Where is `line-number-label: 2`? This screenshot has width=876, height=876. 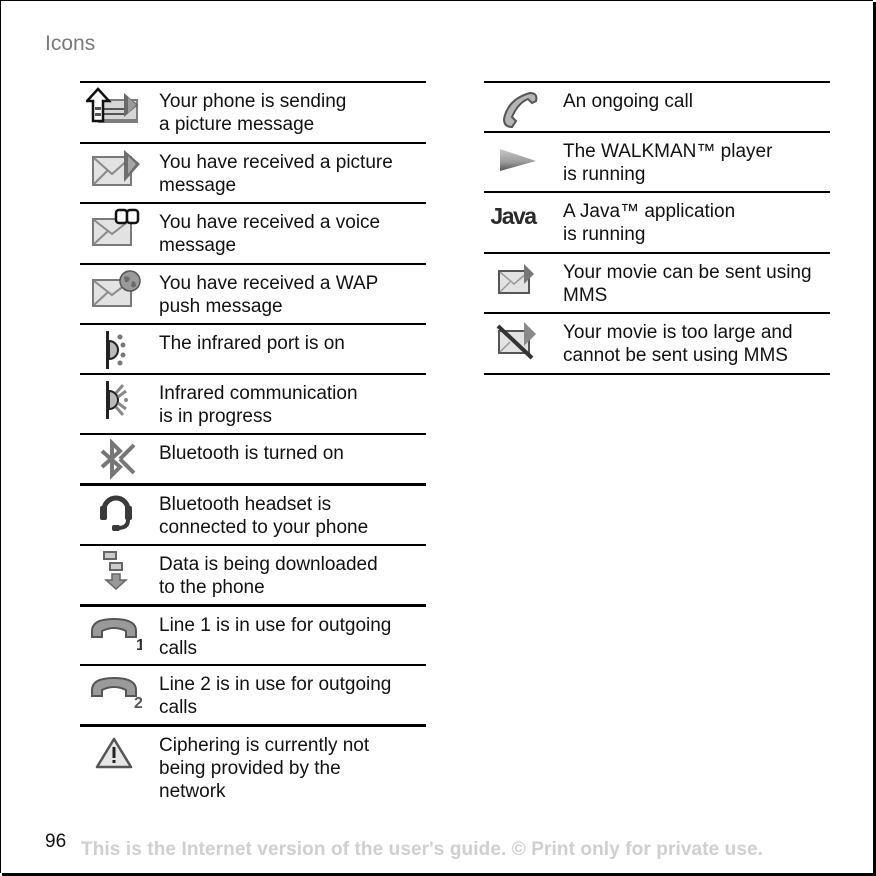 line-number-label: 2 is located at coordinates (138, 703).